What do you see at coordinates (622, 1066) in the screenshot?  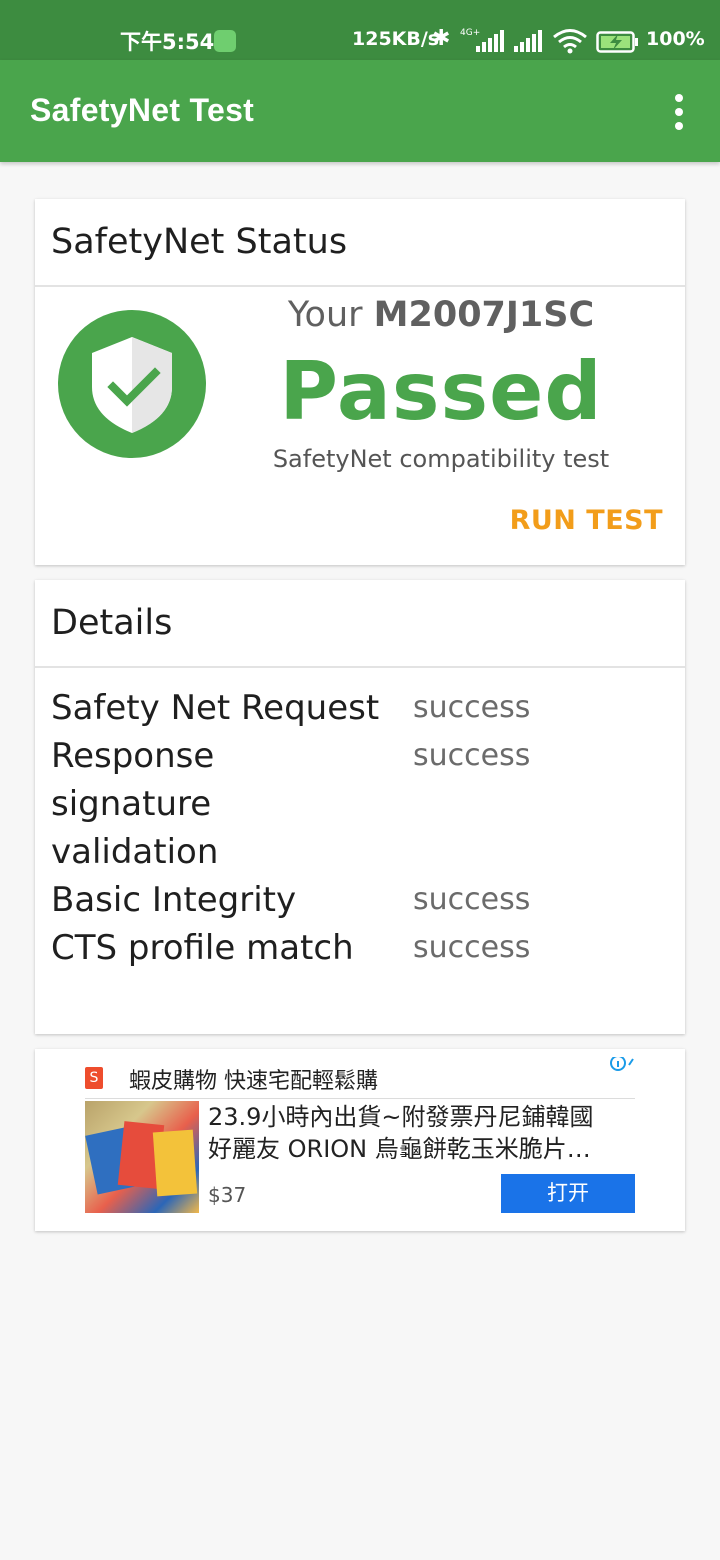 I see `ad-info-icon` at bounding box center [622, 1066].